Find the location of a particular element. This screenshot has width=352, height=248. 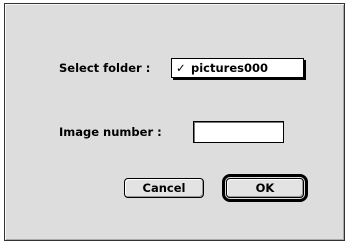

cancel-button: Cancel is located at coordinates (164, 188).